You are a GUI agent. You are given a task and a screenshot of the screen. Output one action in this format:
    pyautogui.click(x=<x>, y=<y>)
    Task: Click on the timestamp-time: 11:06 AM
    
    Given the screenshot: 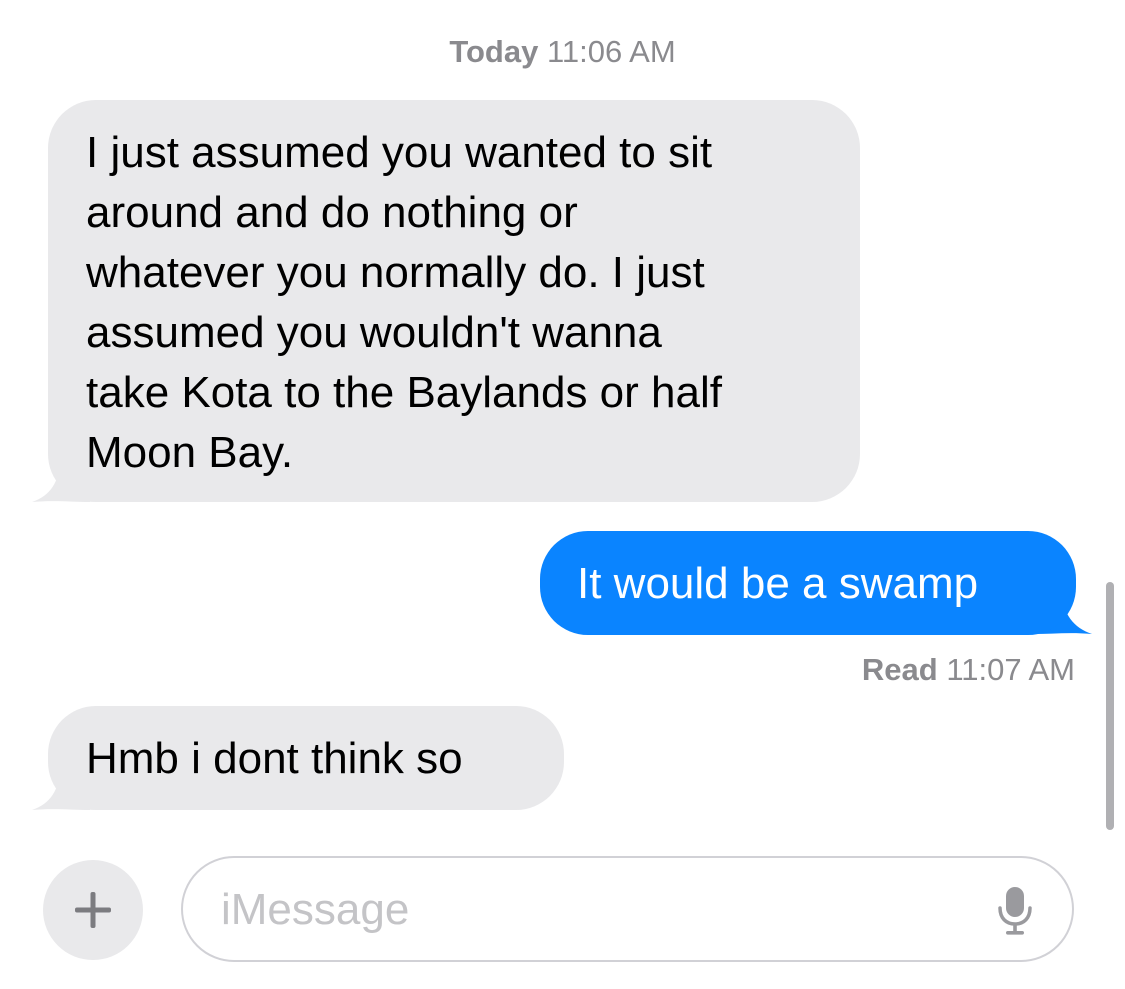 What is the action you would take?
    pyautogui.click(x=611, y=51)
    